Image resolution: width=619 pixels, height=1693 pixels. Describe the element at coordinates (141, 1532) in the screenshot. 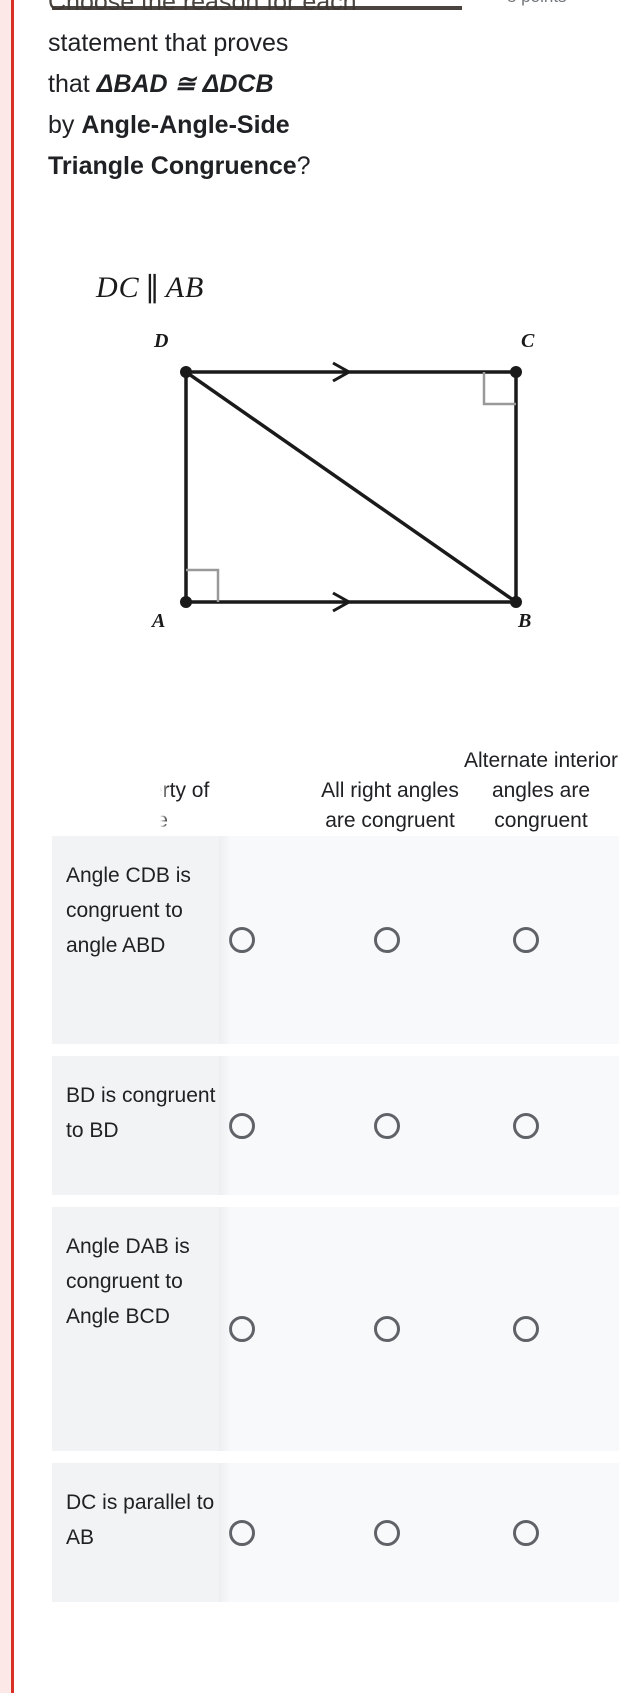

I see `grid-row-label: DC is parallel to AB` at that location.